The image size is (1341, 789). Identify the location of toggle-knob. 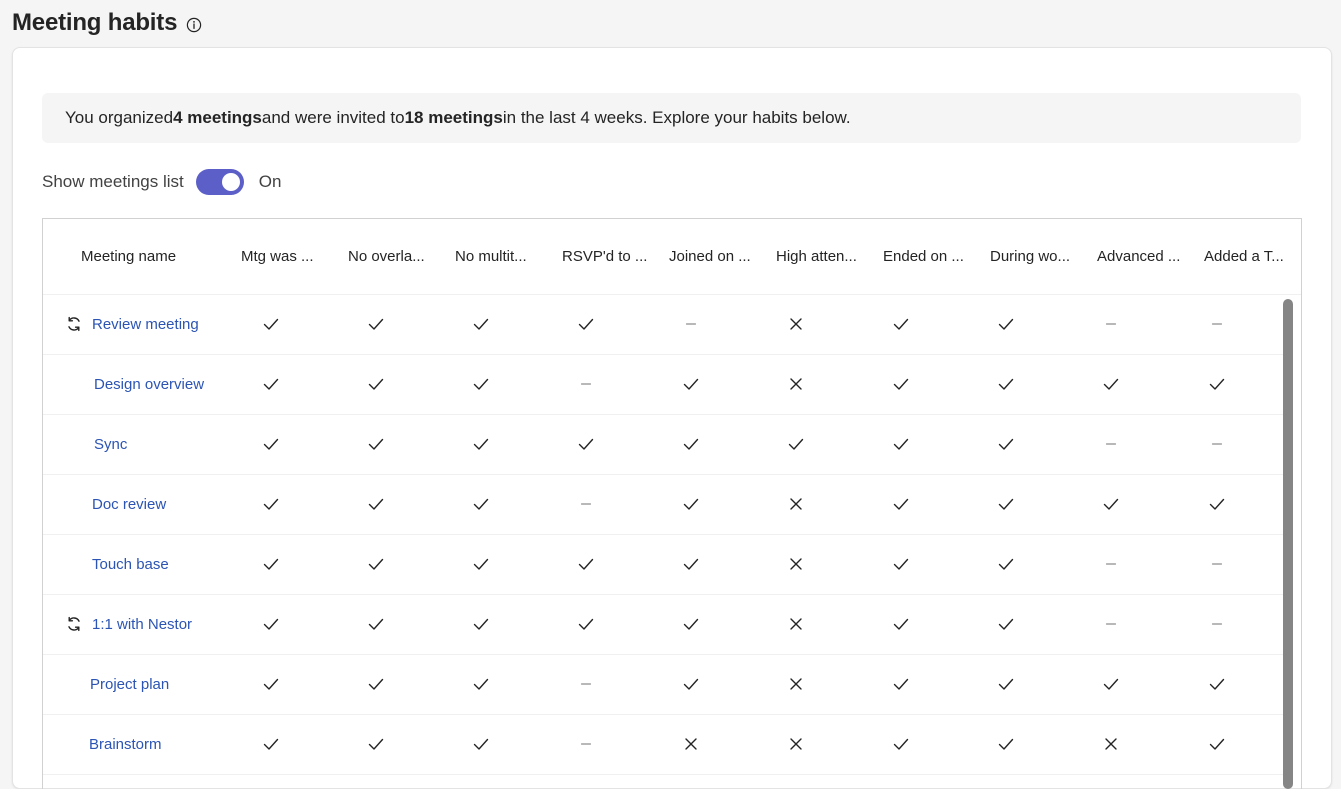
(230, 182).